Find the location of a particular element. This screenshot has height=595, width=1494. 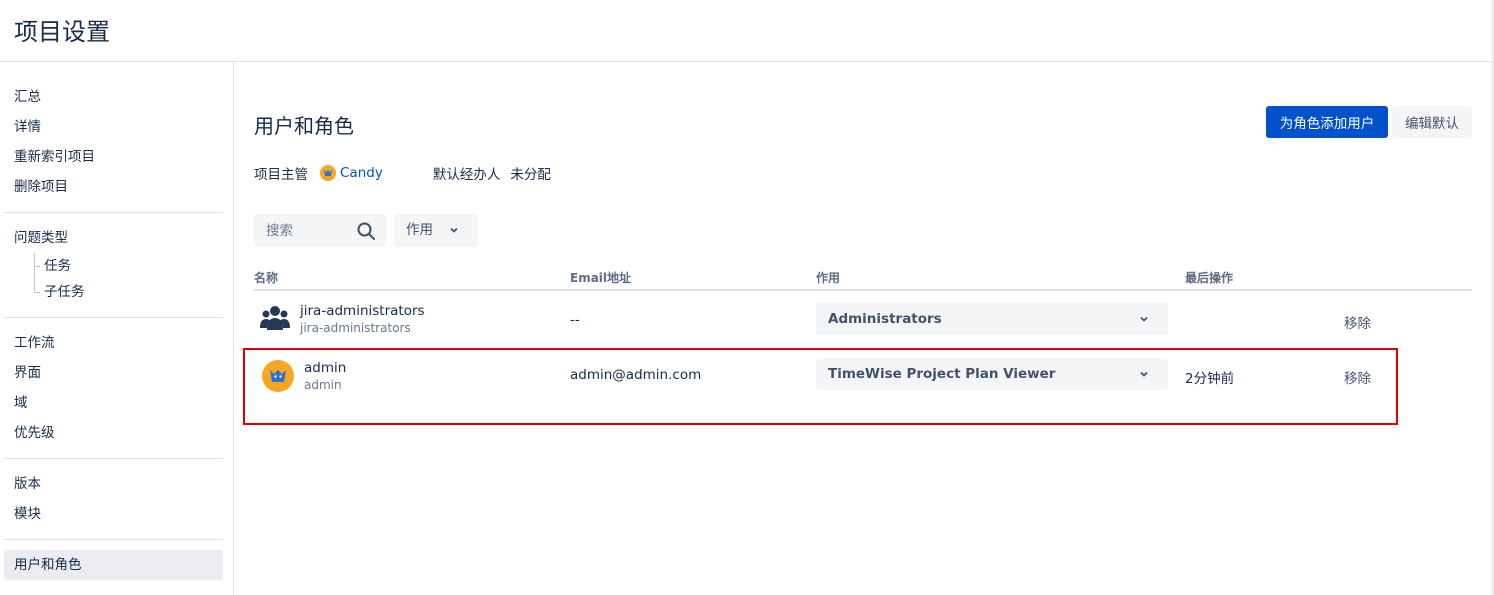

group-name-cell: jira-administrators jira-administrators is located at coordinates (362, 319).